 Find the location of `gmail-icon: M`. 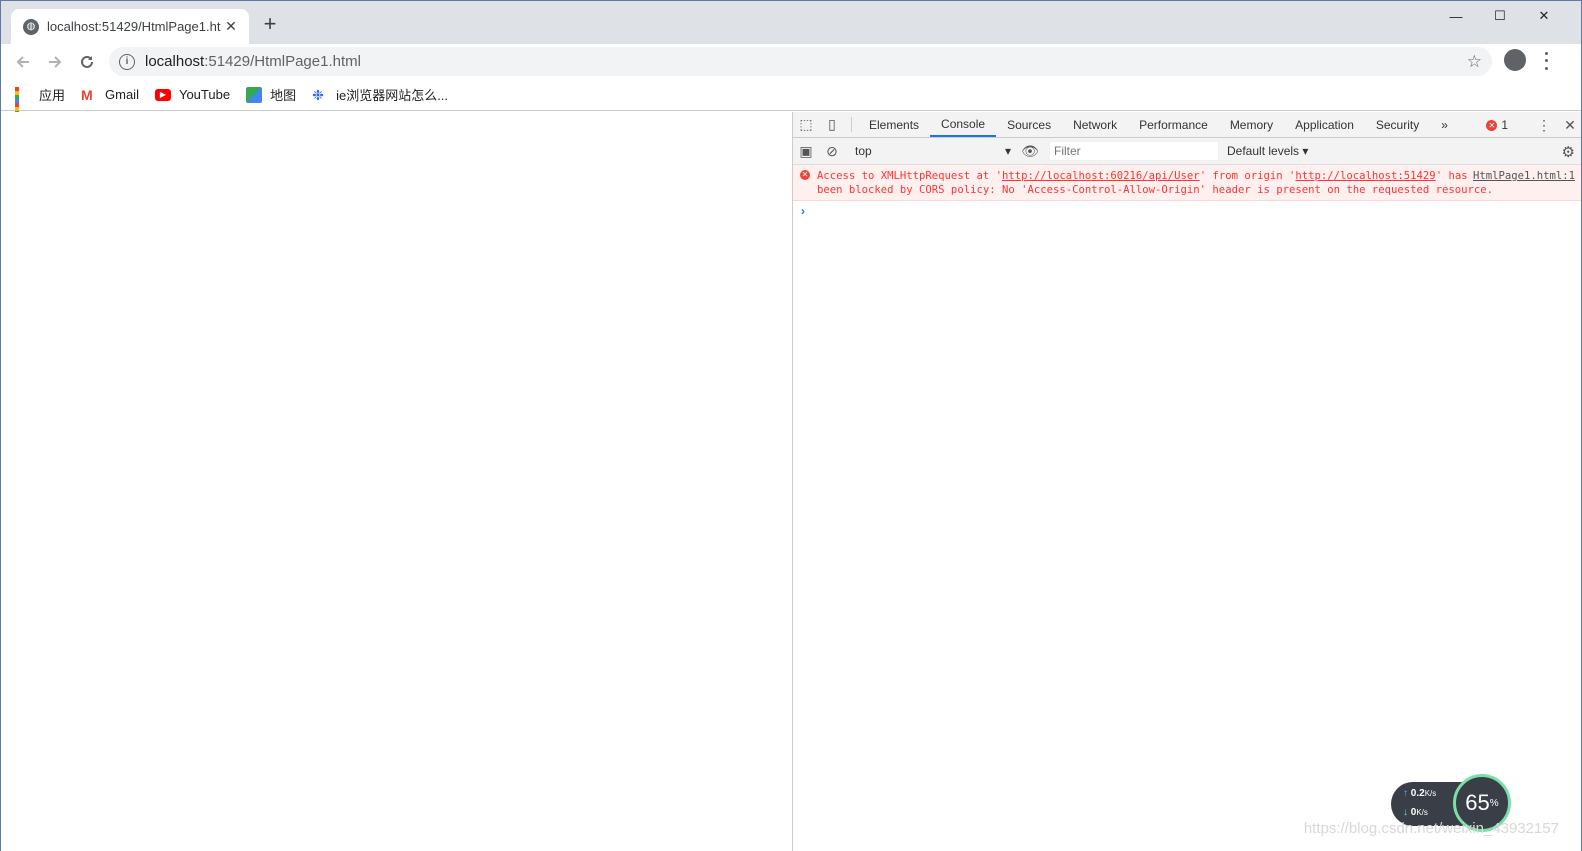

gmail-icon: M is located at coordinates (87, 94).